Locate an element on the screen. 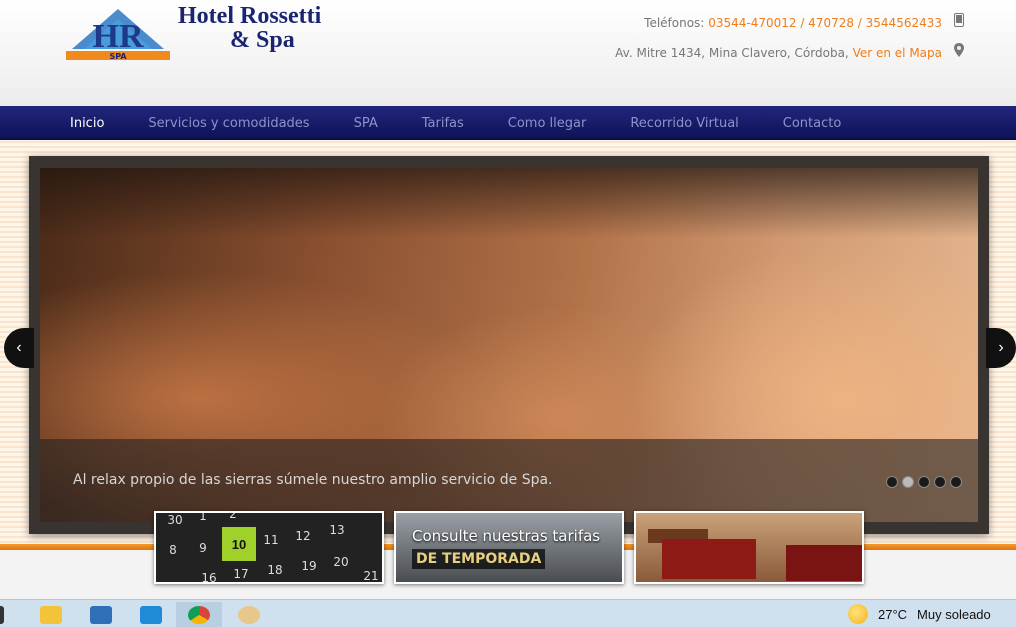  weather-widget: 27°C Muy soleado is located at coordinates (919, 614).